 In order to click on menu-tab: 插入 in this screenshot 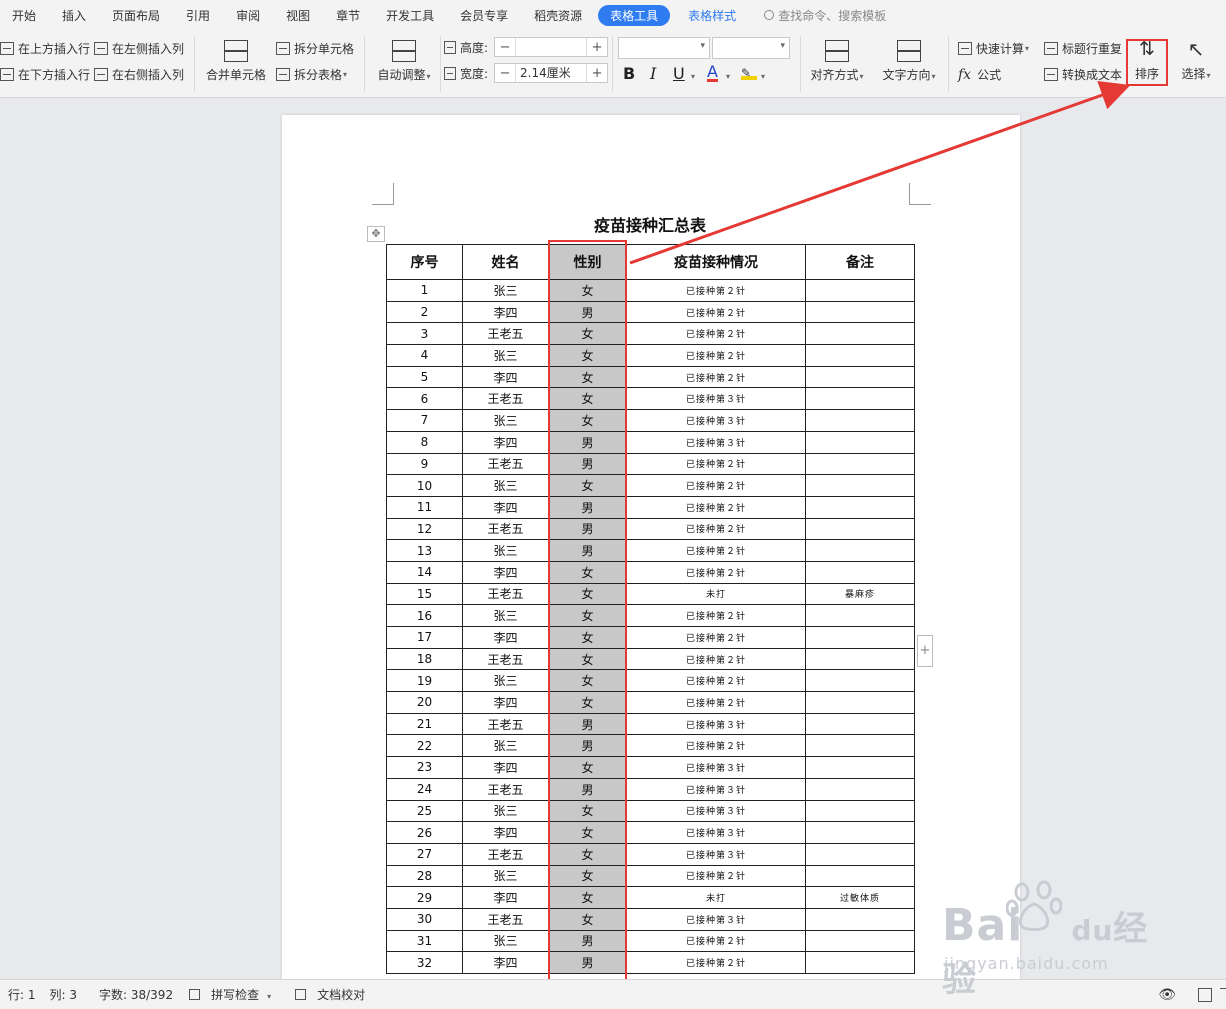, I will do `click(74, 15)`.